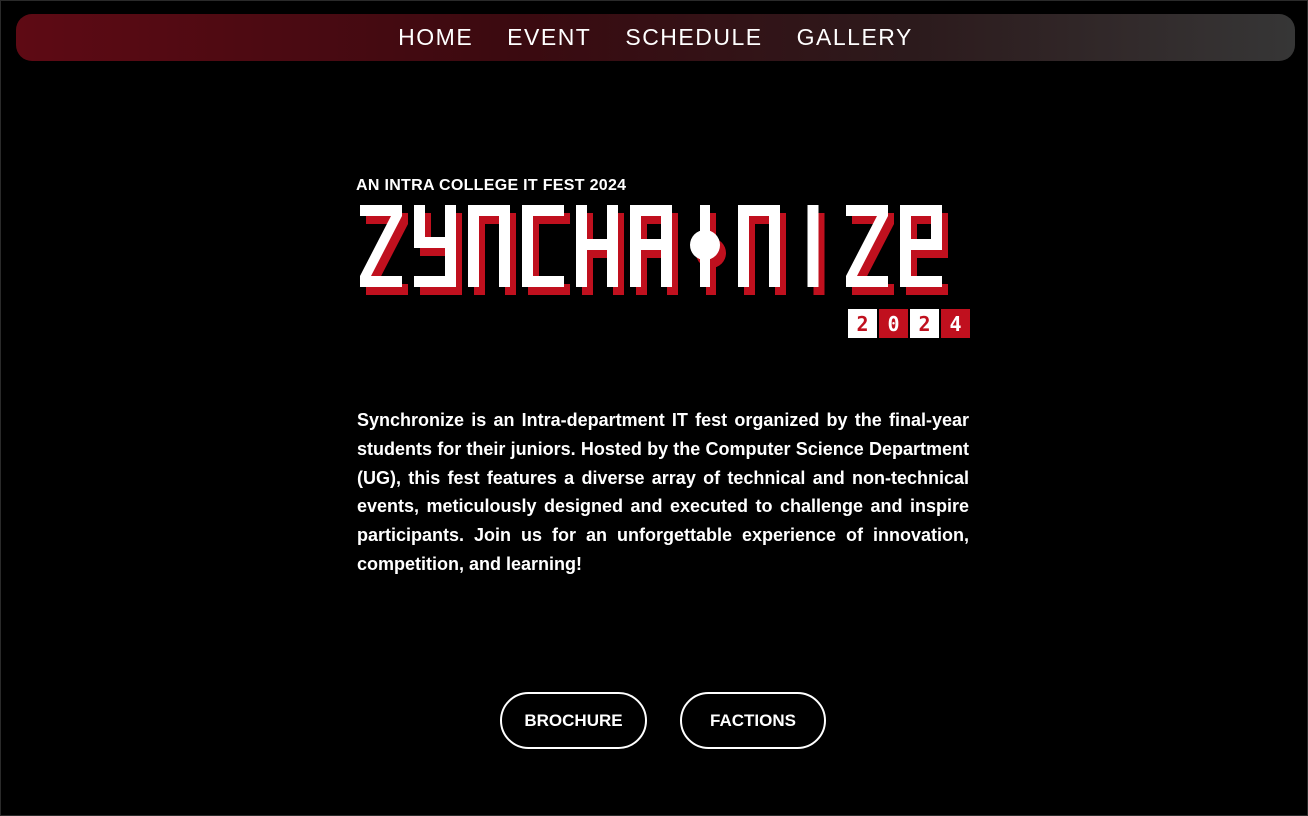 The width and height of the screenshot is (1308, 816). What do you see at coordinates (753, 720) in the screenshot?
I see `factions-button: FACTIONS` at bounding box center [753, 720].